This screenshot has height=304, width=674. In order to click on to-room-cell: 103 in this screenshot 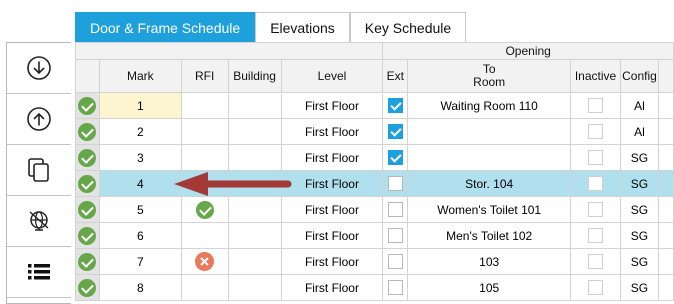, I will do `click(489, 261)`.